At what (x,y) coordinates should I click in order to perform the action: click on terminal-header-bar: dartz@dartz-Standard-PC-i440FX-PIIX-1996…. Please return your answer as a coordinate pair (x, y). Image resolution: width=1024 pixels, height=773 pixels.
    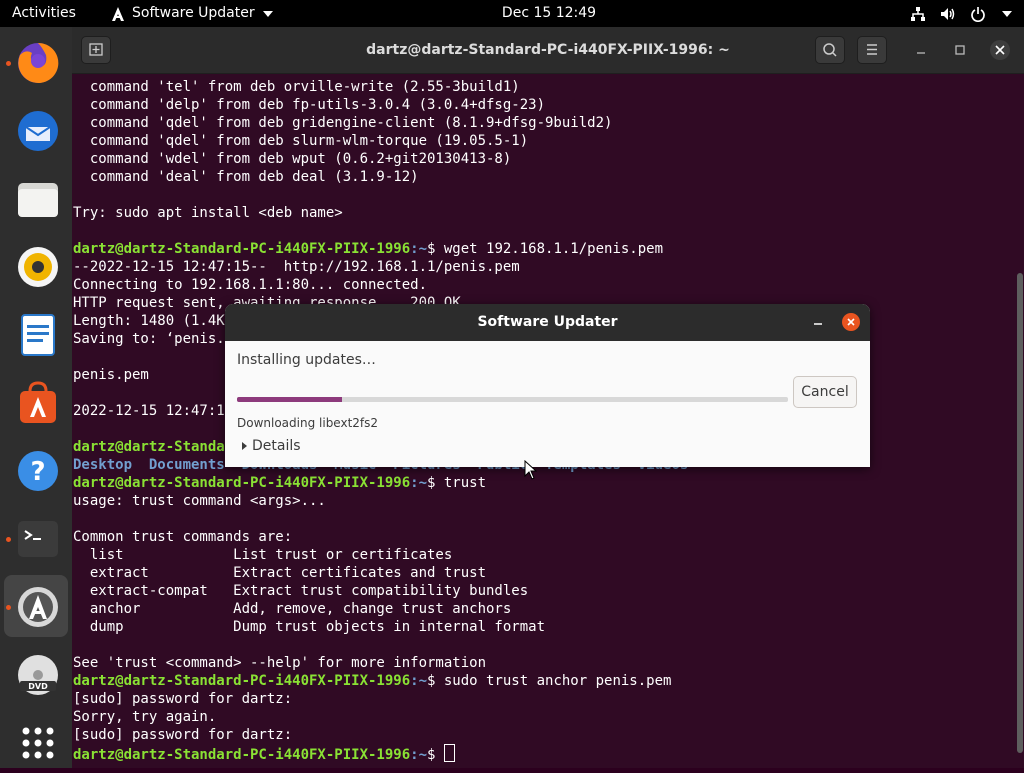
    Looking at the image, I should click on (548, 50).